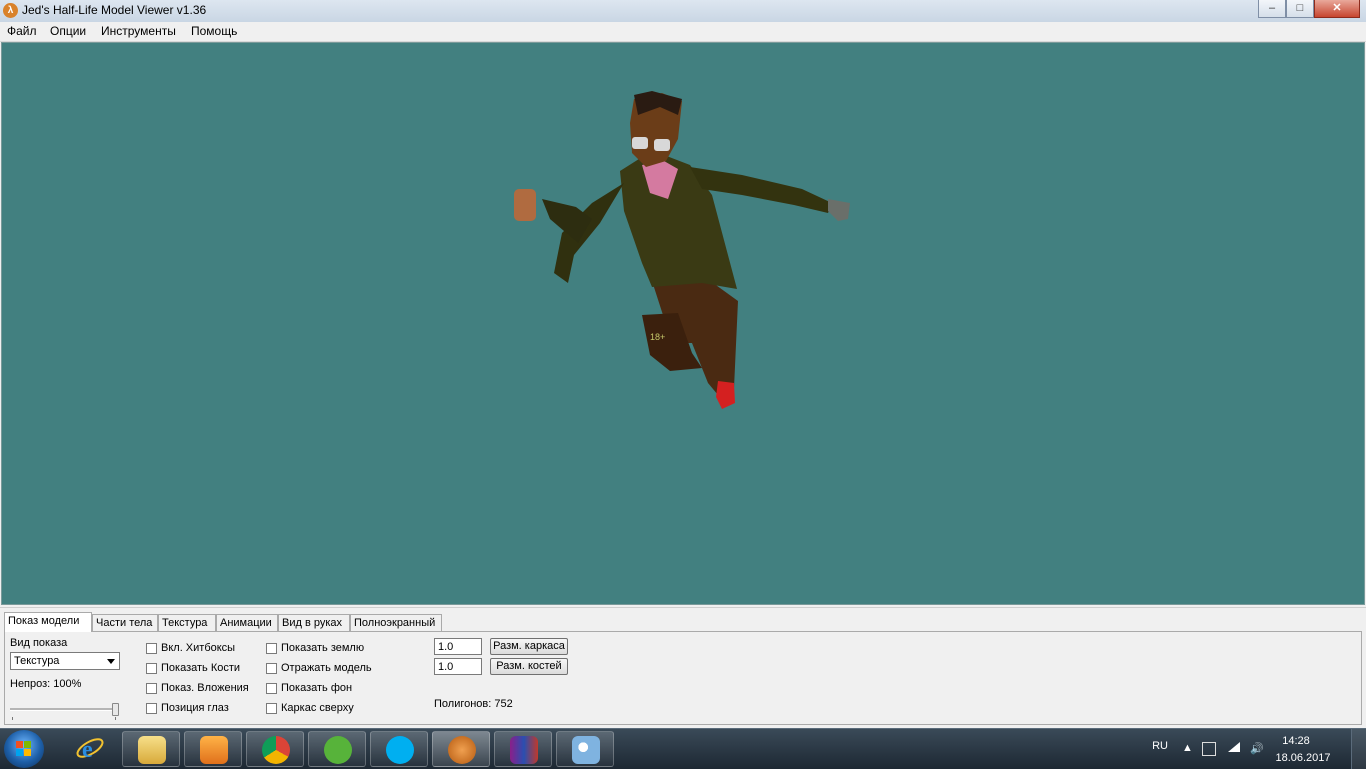 Image resolution: width=1366 pixels, height=769 pixels. I want to click on taskbar-media-player, so click(213, 749).